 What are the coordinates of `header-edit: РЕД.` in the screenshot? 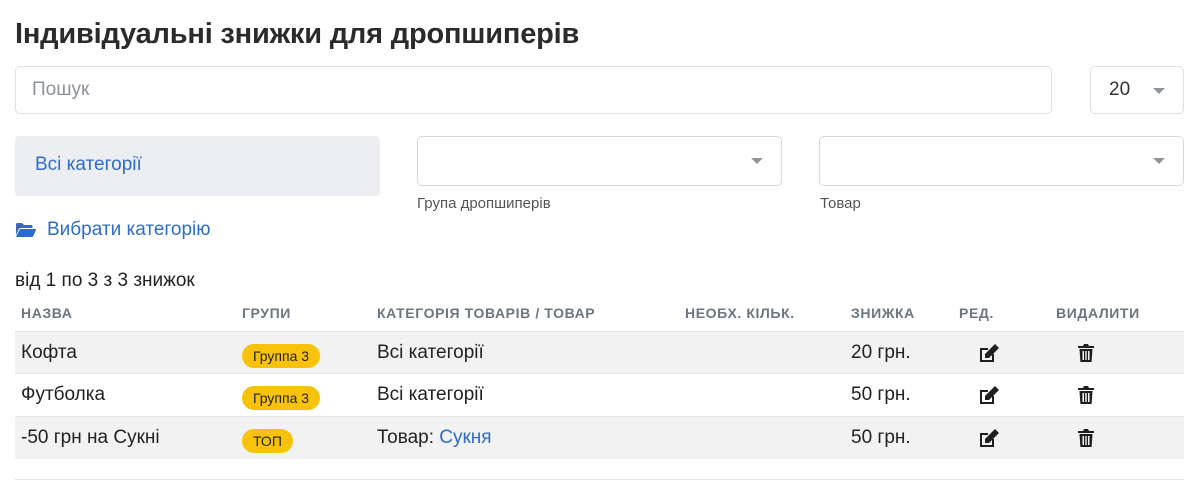 It's located at (976, 313).